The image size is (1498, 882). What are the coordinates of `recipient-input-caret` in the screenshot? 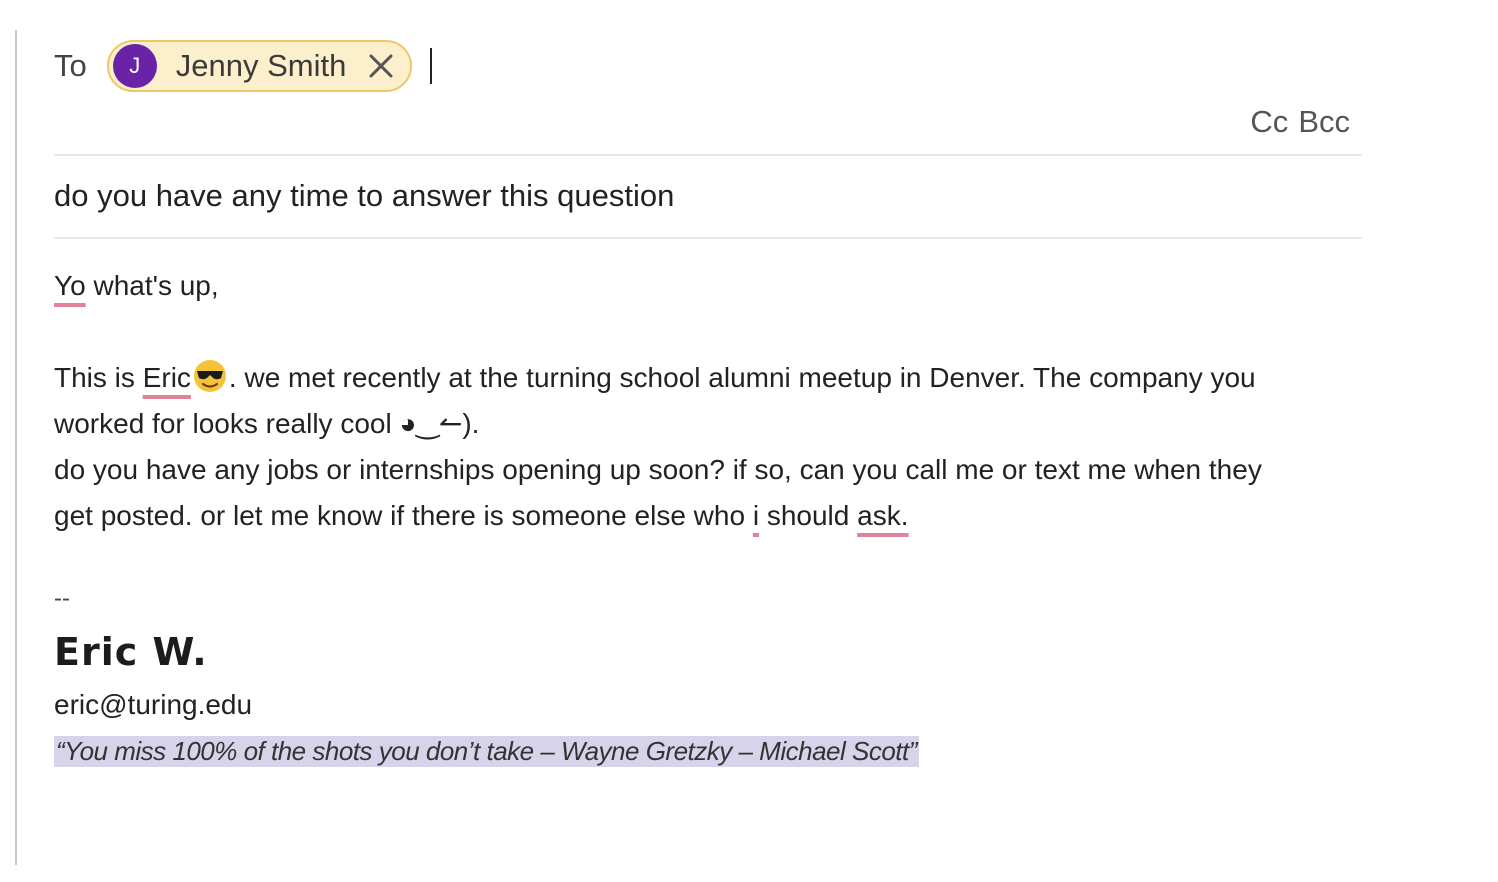 It's located at (431, 66).